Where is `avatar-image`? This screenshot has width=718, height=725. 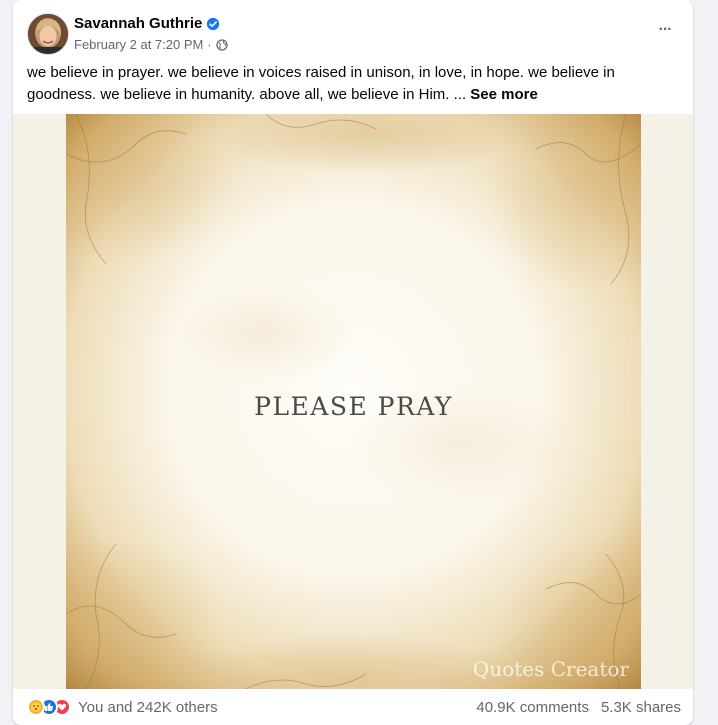
avatar-image is located at coordinates (48, 34).